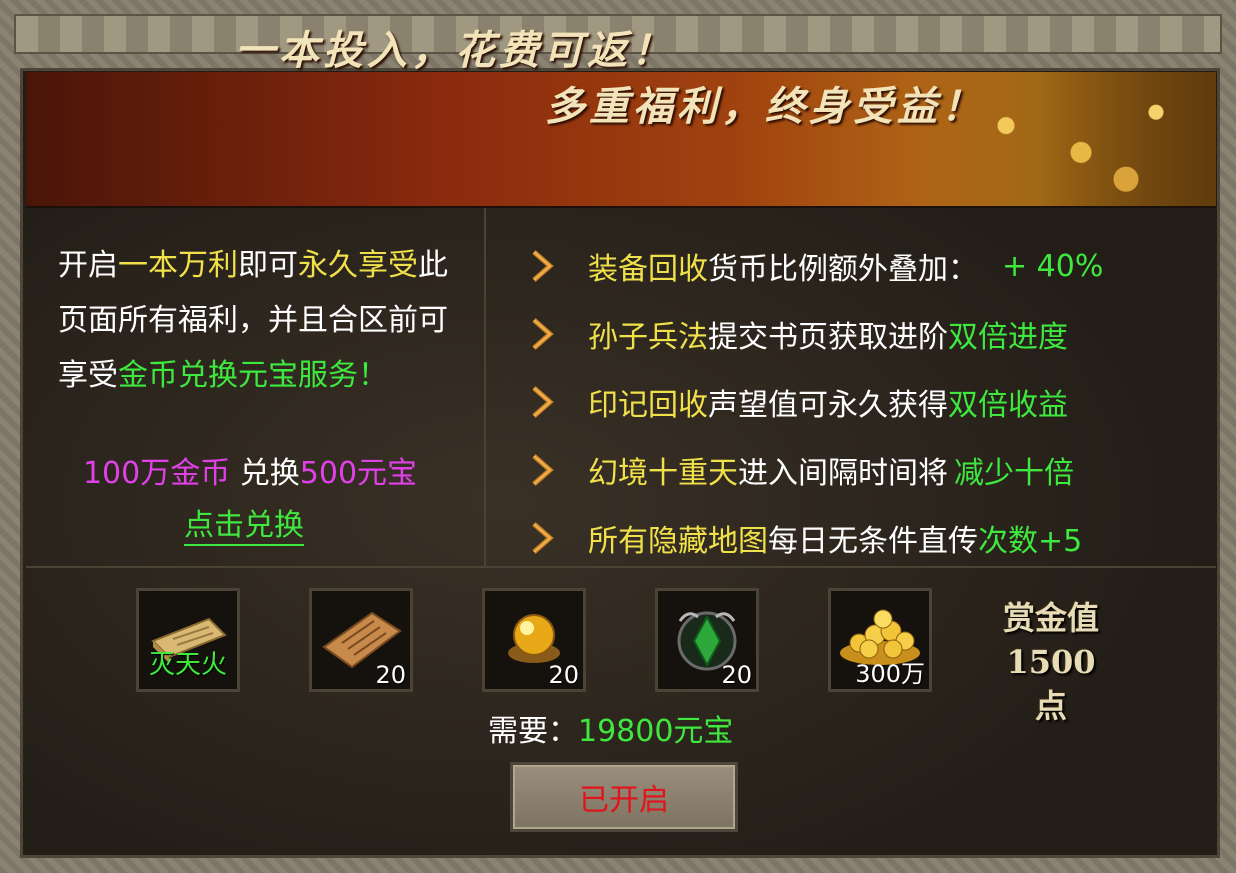 The width and height of the screenshot is (1236, 873). Describe the element at coordinates (265, 473) in the screenshot. I see `exchange-verb: 兑换` at that location.